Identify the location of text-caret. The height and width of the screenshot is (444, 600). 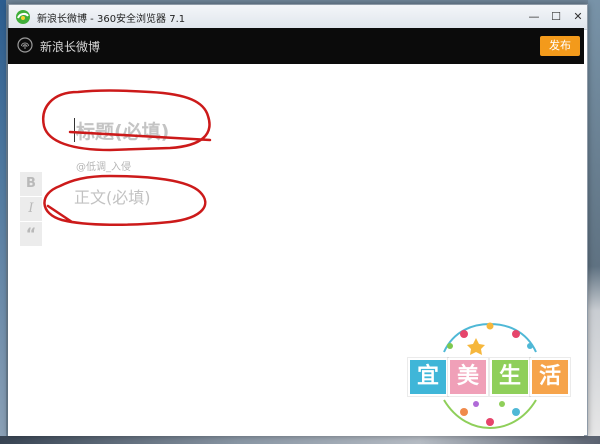
(74, 130).